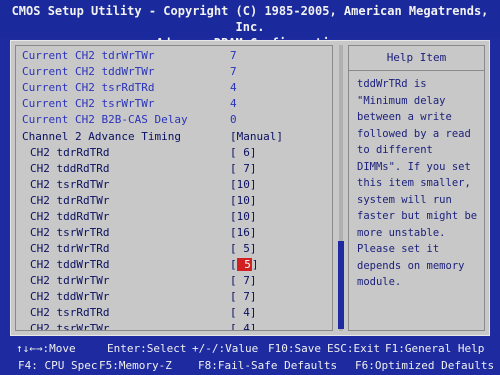 This screenshot has height=375, width=500. Describe the element at coordinates (243, 153) in the screenshot. I see `setting-value: [ 6]` at that location.